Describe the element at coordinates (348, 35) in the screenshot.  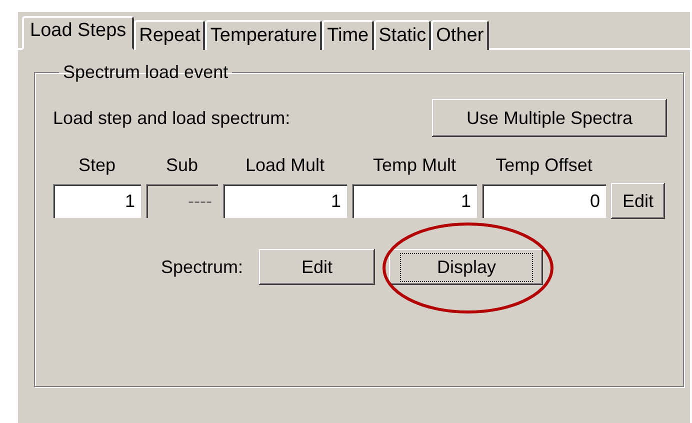
I see `tab: Time` at that location.